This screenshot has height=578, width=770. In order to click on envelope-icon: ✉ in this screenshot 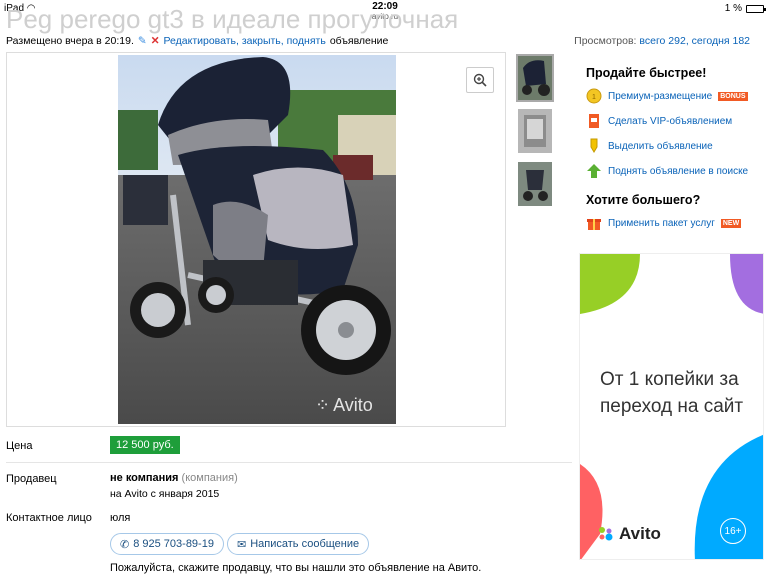, I will do `click(242, 544)`.